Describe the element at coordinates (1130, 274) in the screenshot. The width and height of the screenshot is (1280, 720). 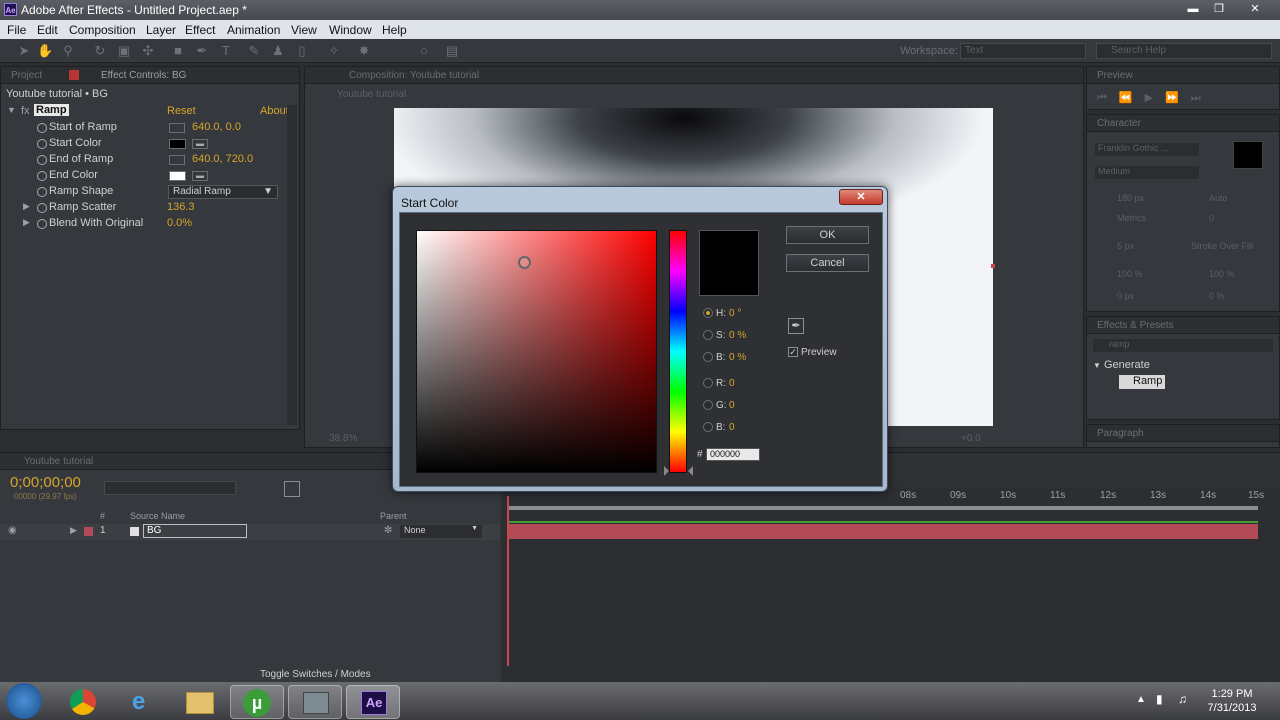
I see `vertical-scale-value: 100 %` at that location.